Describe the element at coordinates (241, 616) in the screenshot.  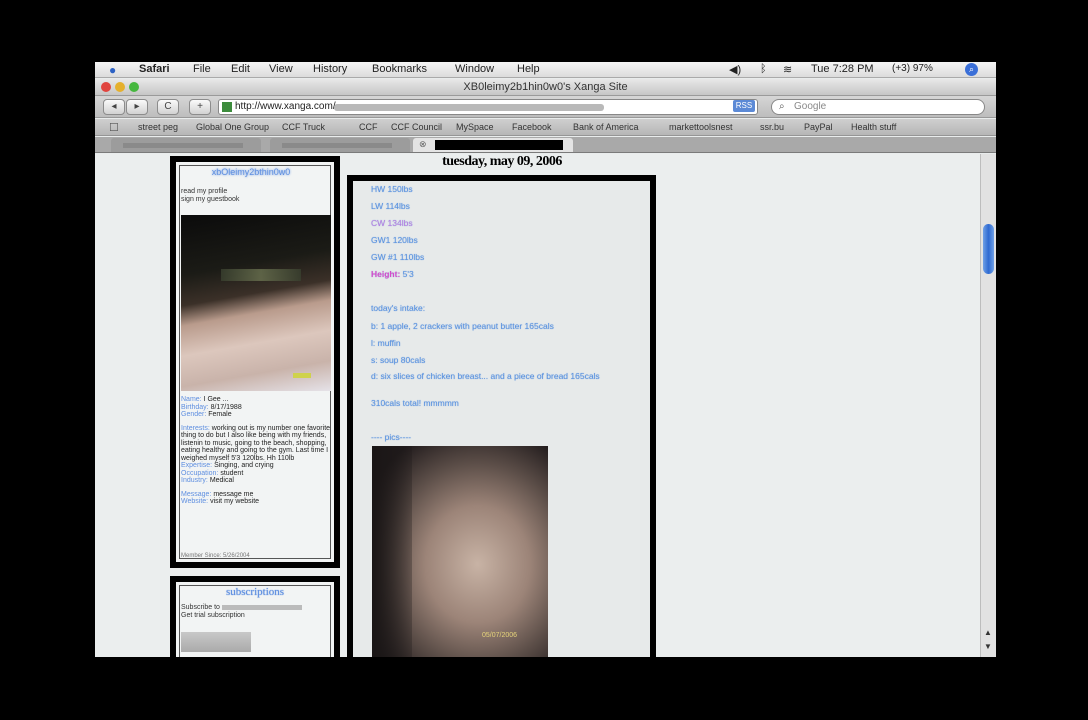
I see `trial-subscription-link: Get trial subscription` at that location.